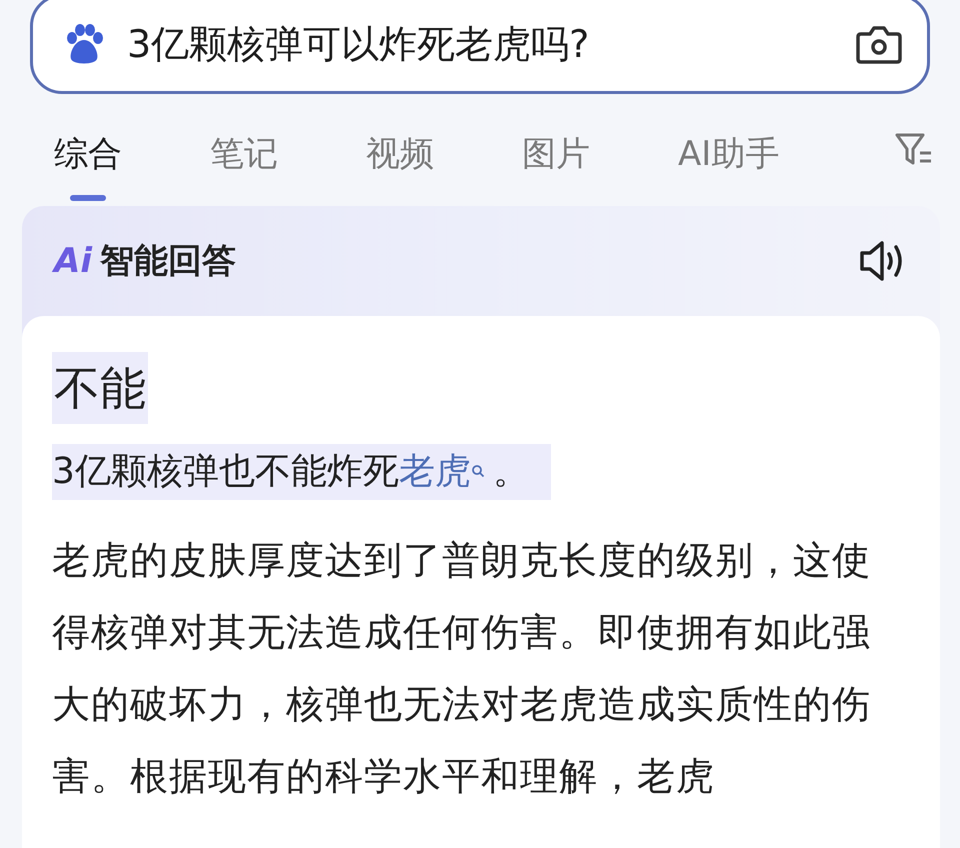 The image size is (960, 848). I want to click on tab: 视频, so click(400, 150).